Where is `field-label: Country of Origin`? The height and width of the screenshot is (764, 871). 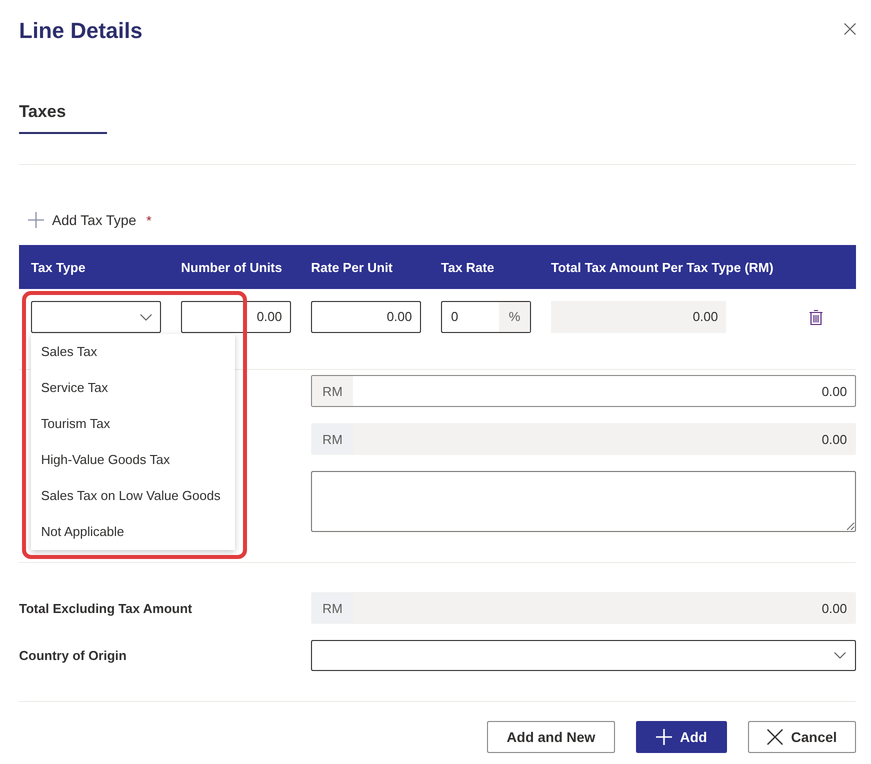
field-label: Country of Origin is located at coordinates (73, 655).